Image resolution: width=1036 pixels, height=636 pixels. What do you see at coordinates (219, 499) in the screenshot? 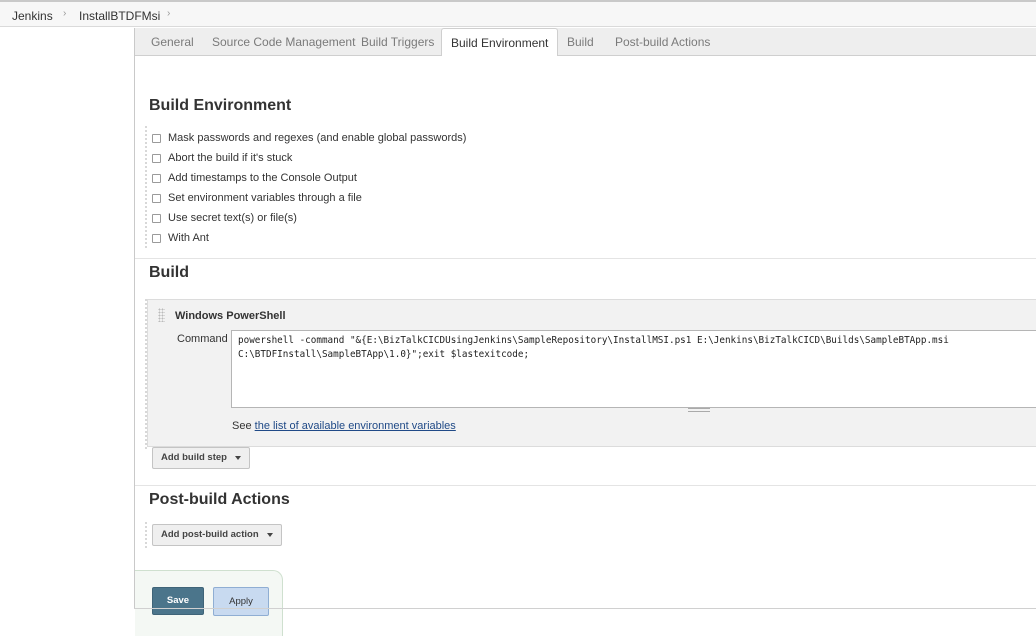
I see `post-build-heading: Post-build Actions` at bounding box center [219, 499].